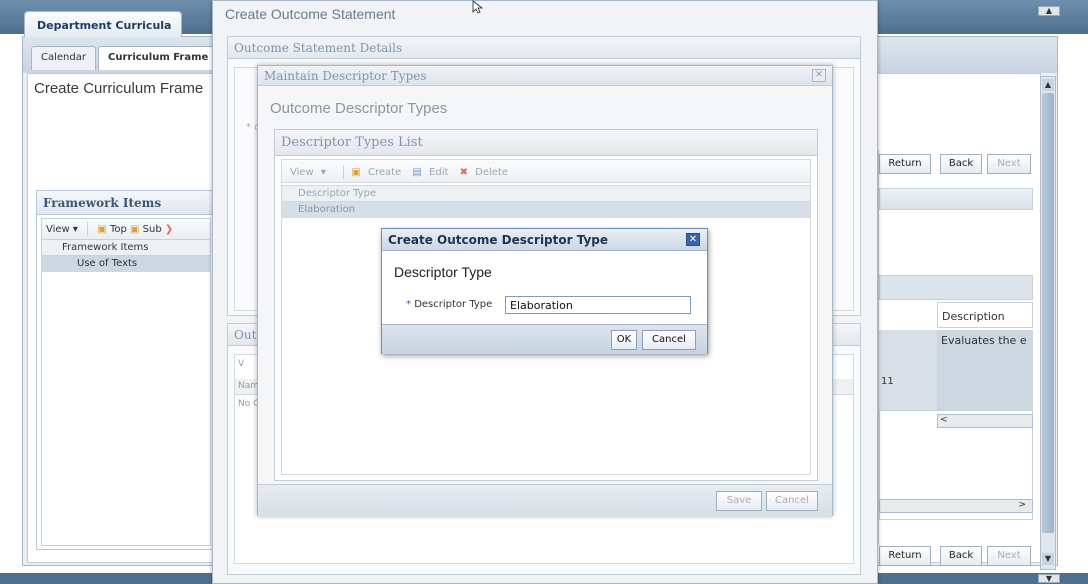 Image resolution: width=1088 pixels, height=584 pixels. What do you see at coordinates (1049, 578) in the screenshot?
I see `window-control-button: ▼` at bounding box center [1049, 578].